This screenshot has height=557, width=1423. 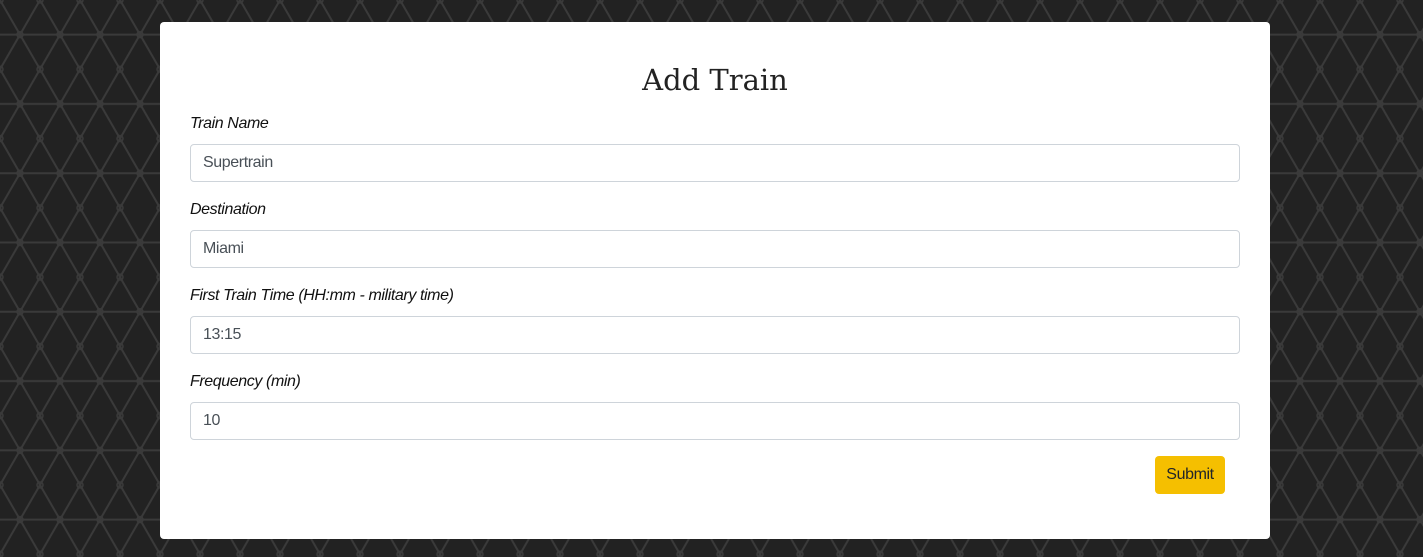 What do you see at coordinates (245, 381) in the screenshot?
I see `frequency-label: Frequency (min)` at bounding box center [245, 381].